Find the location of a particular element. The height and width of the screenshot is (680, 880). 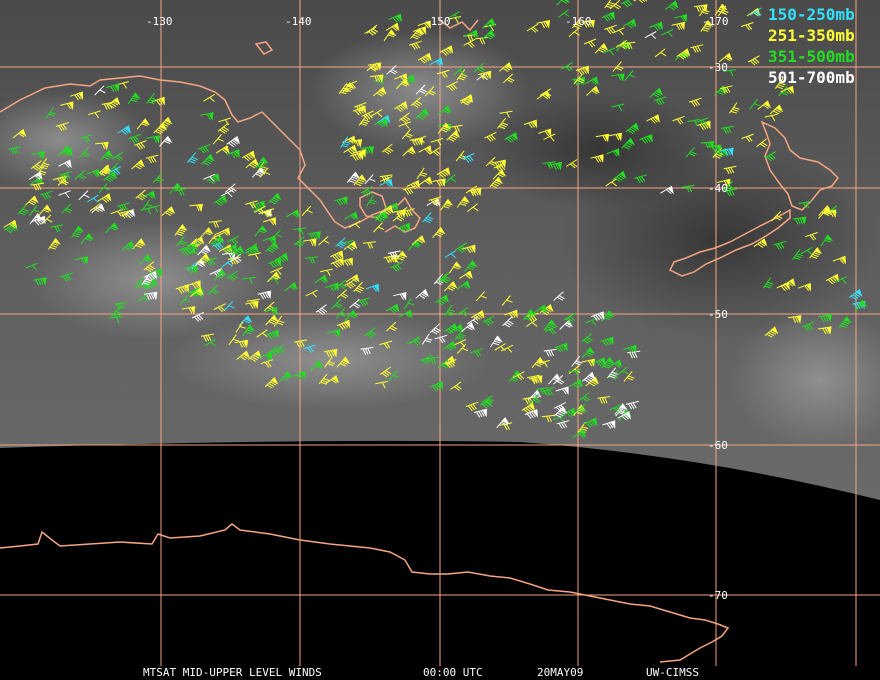

legend-150-250: 150-250mb is located at coordinates (811, 14).